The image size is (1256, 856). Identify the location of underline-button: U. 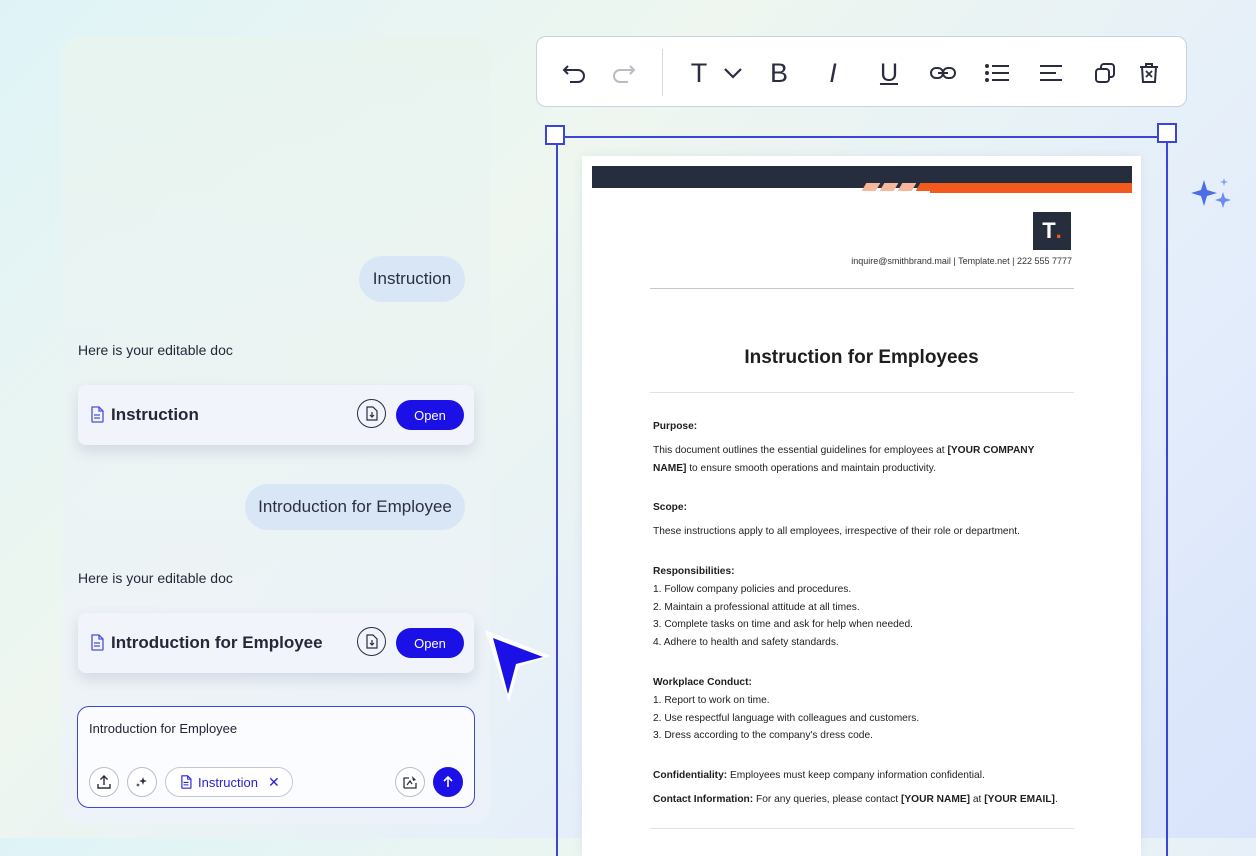
(889, 73).